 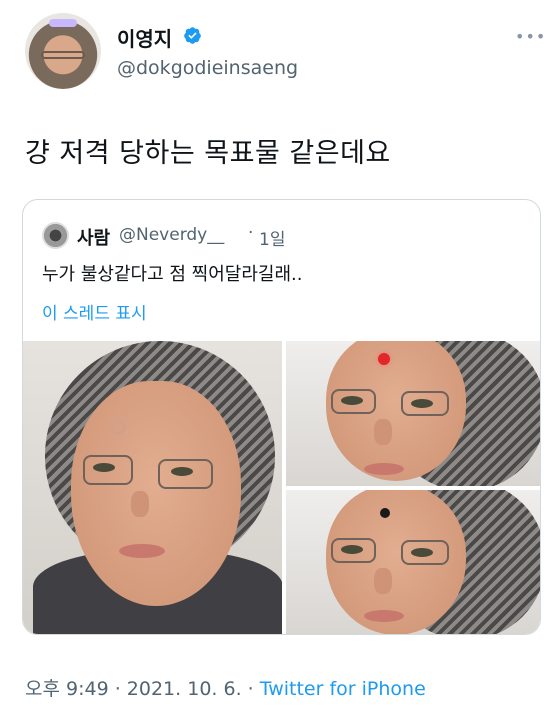 What do you see at coordinates (171, 235) in the screenshot?
I see `quoted-handle: @Neverdy__` at bounding box center [171, 235].